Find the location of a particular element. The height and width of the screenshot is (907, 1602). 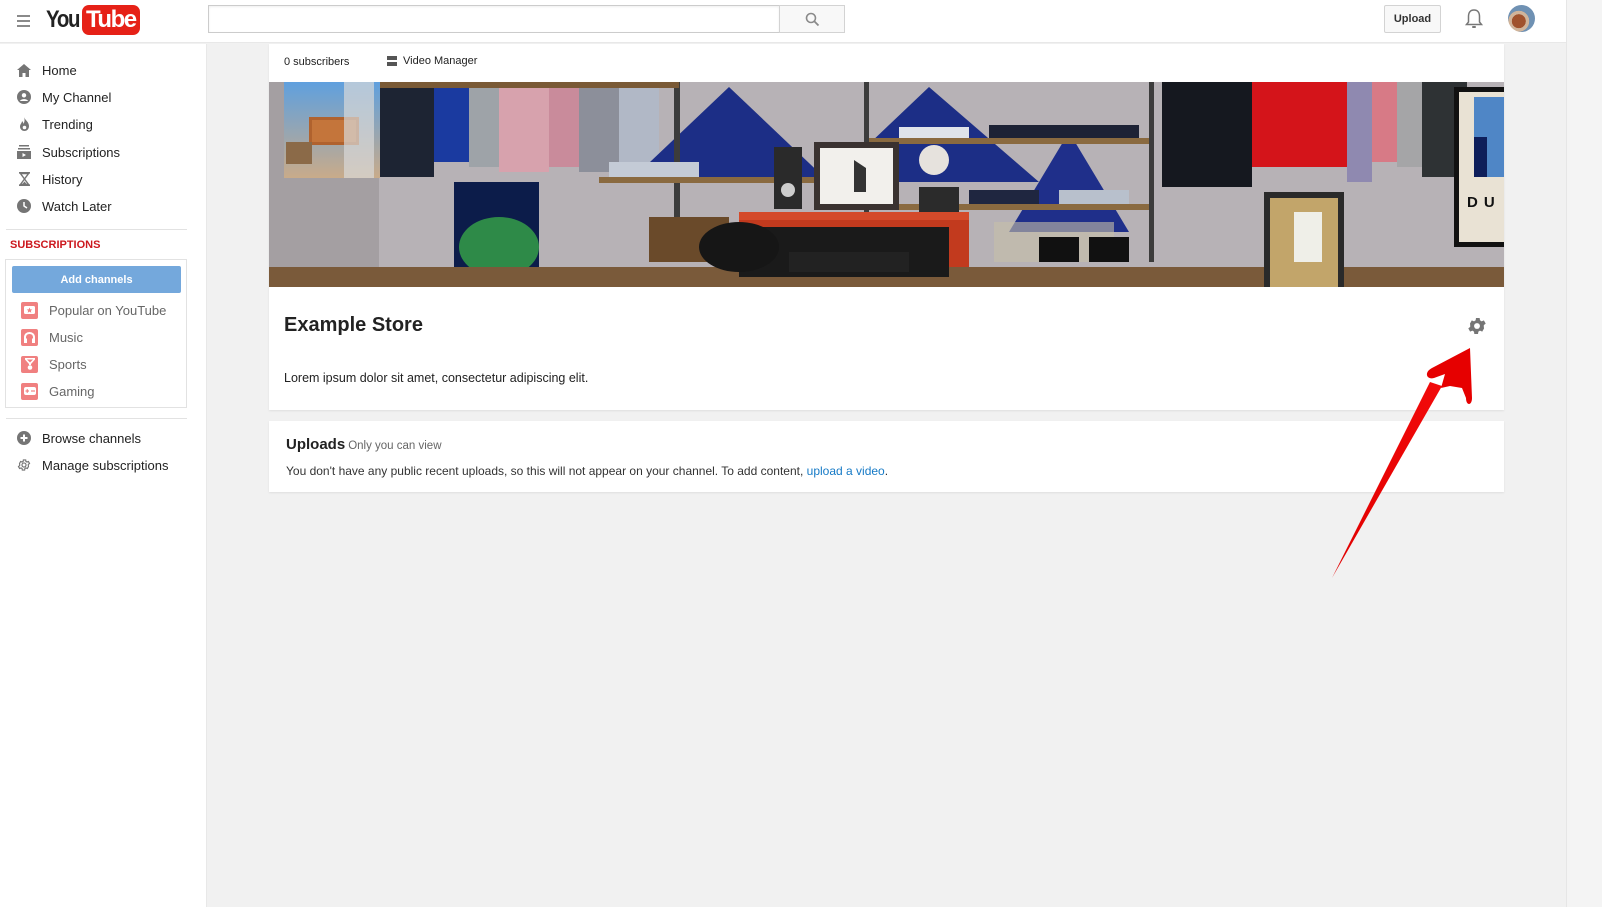

sidebar-item-trending: Trending is located at coordinates (103, 124).